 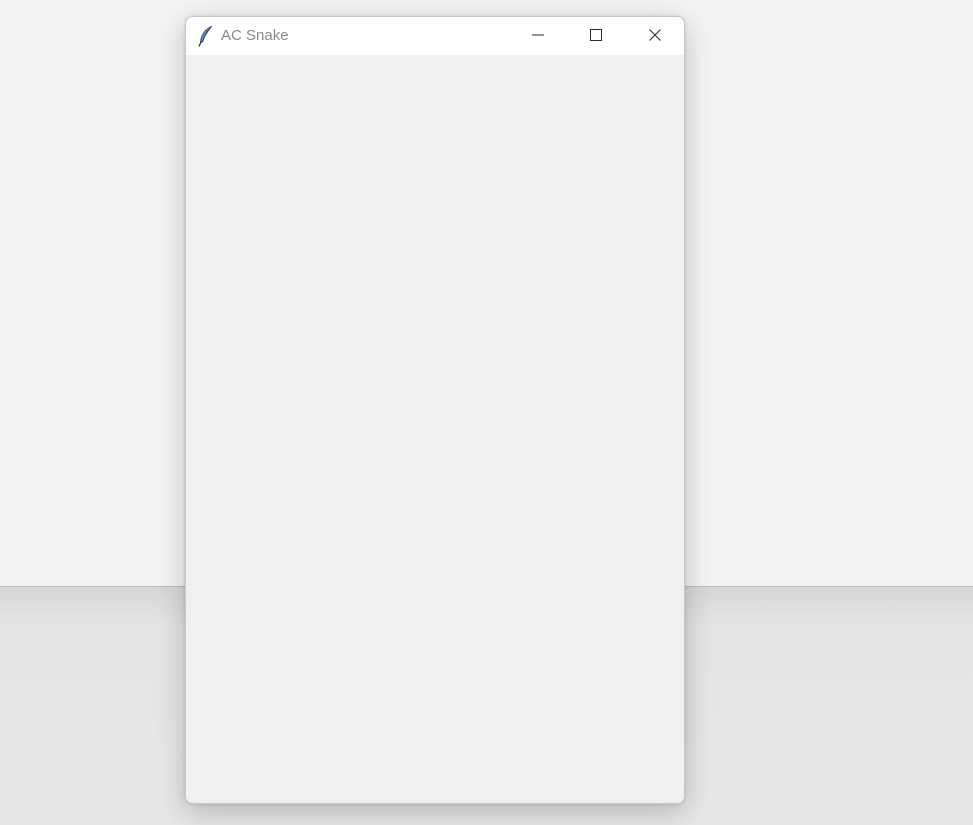 I want to click on close-button, so click(x=655, y=36).